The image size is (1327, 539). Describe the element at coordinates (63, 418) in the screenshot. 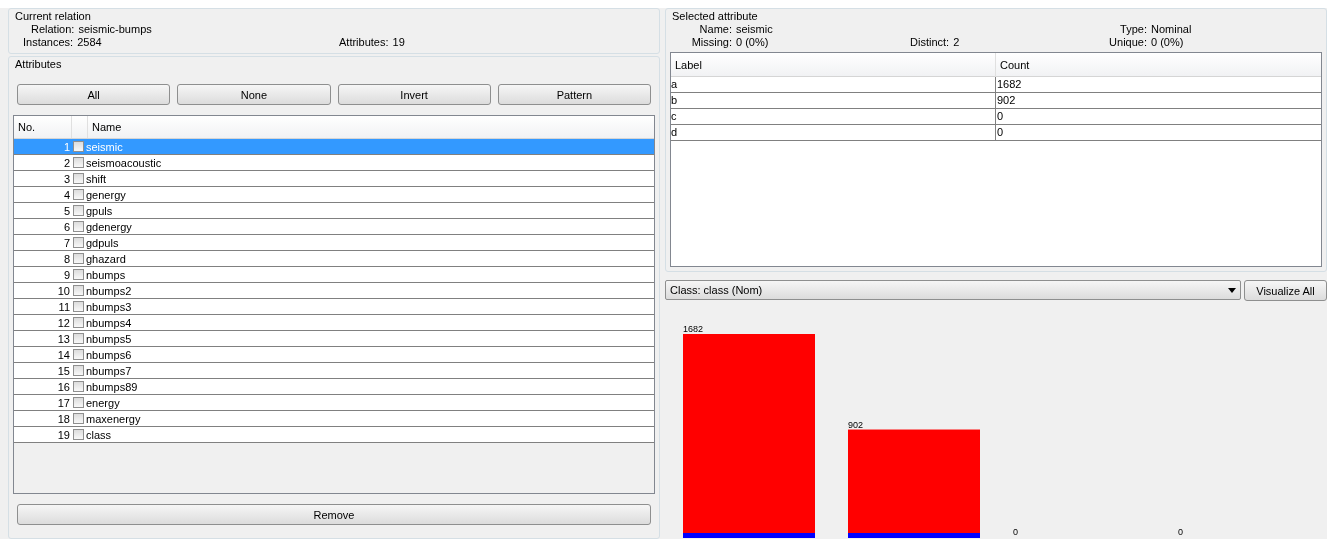

I see `row-number: 18` at that location.